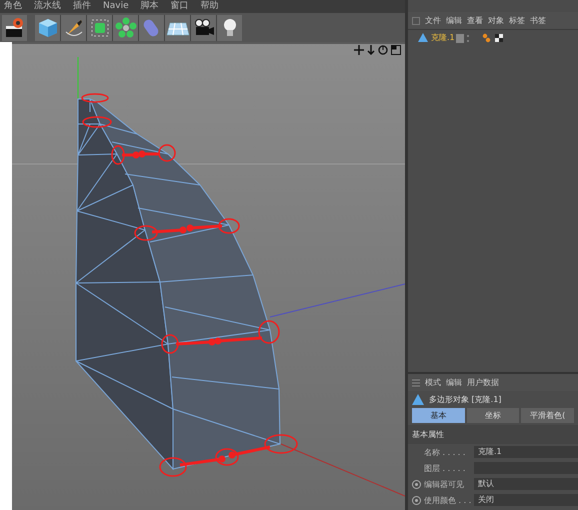 This screenshot has width=578, height=510. I want to click on panel-menu-icon, so click(416, 382).